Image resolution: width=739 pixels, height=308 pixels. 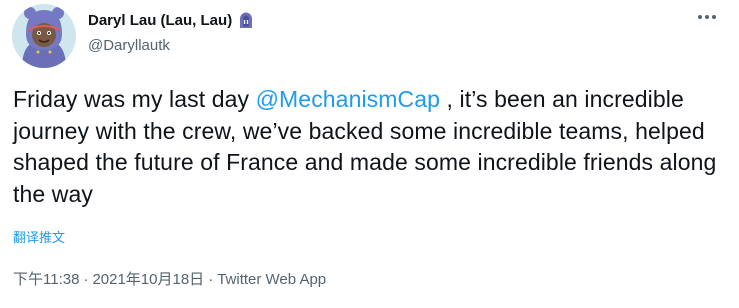 I want to click on more-dots-icon, so click(x=707, y=17).